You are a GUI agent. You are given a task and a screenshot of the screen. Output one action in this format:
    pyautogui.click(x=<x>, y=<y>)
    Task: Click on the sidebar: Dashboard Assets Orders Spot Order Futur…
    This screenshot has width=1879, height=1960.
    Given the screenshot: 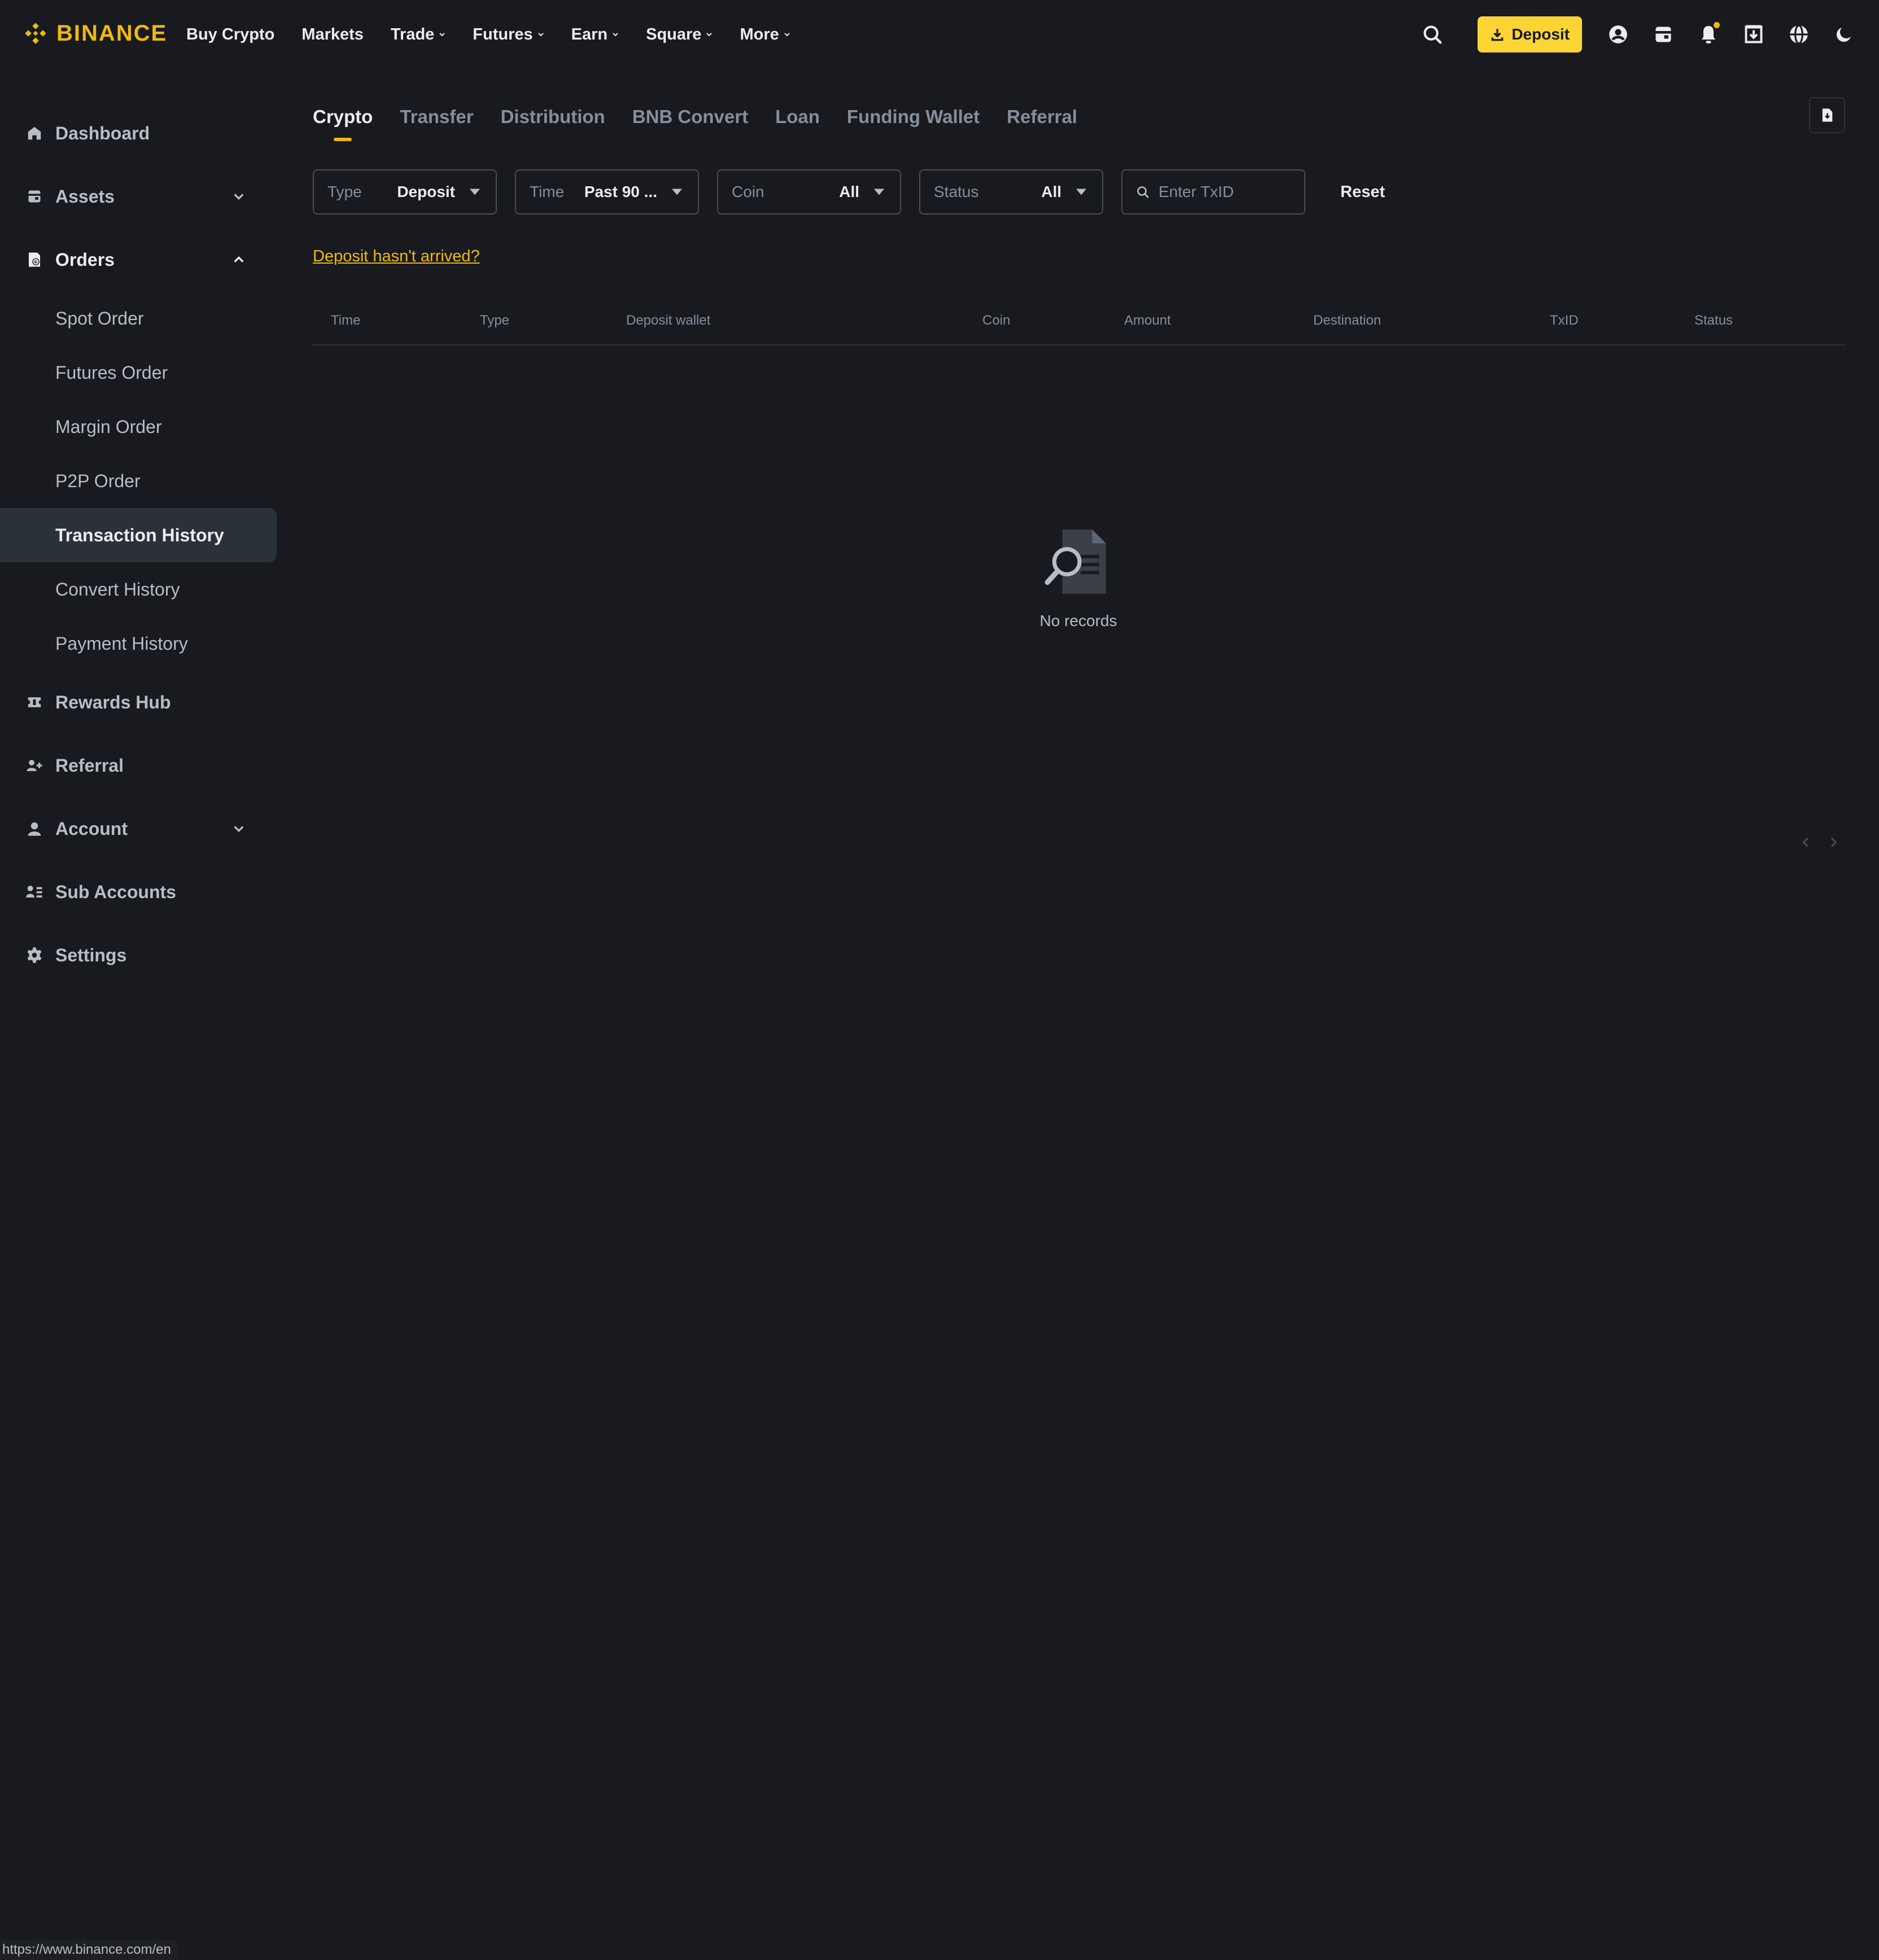 What is the action you would take?
    pyautogui.click(x=138, y=544)
    